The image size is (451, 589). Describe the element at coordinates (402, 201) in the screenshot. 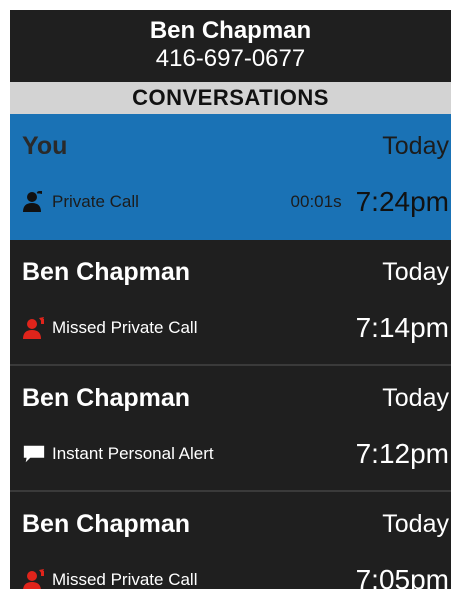

I see `conversation-time: 7:24pm` at that location.